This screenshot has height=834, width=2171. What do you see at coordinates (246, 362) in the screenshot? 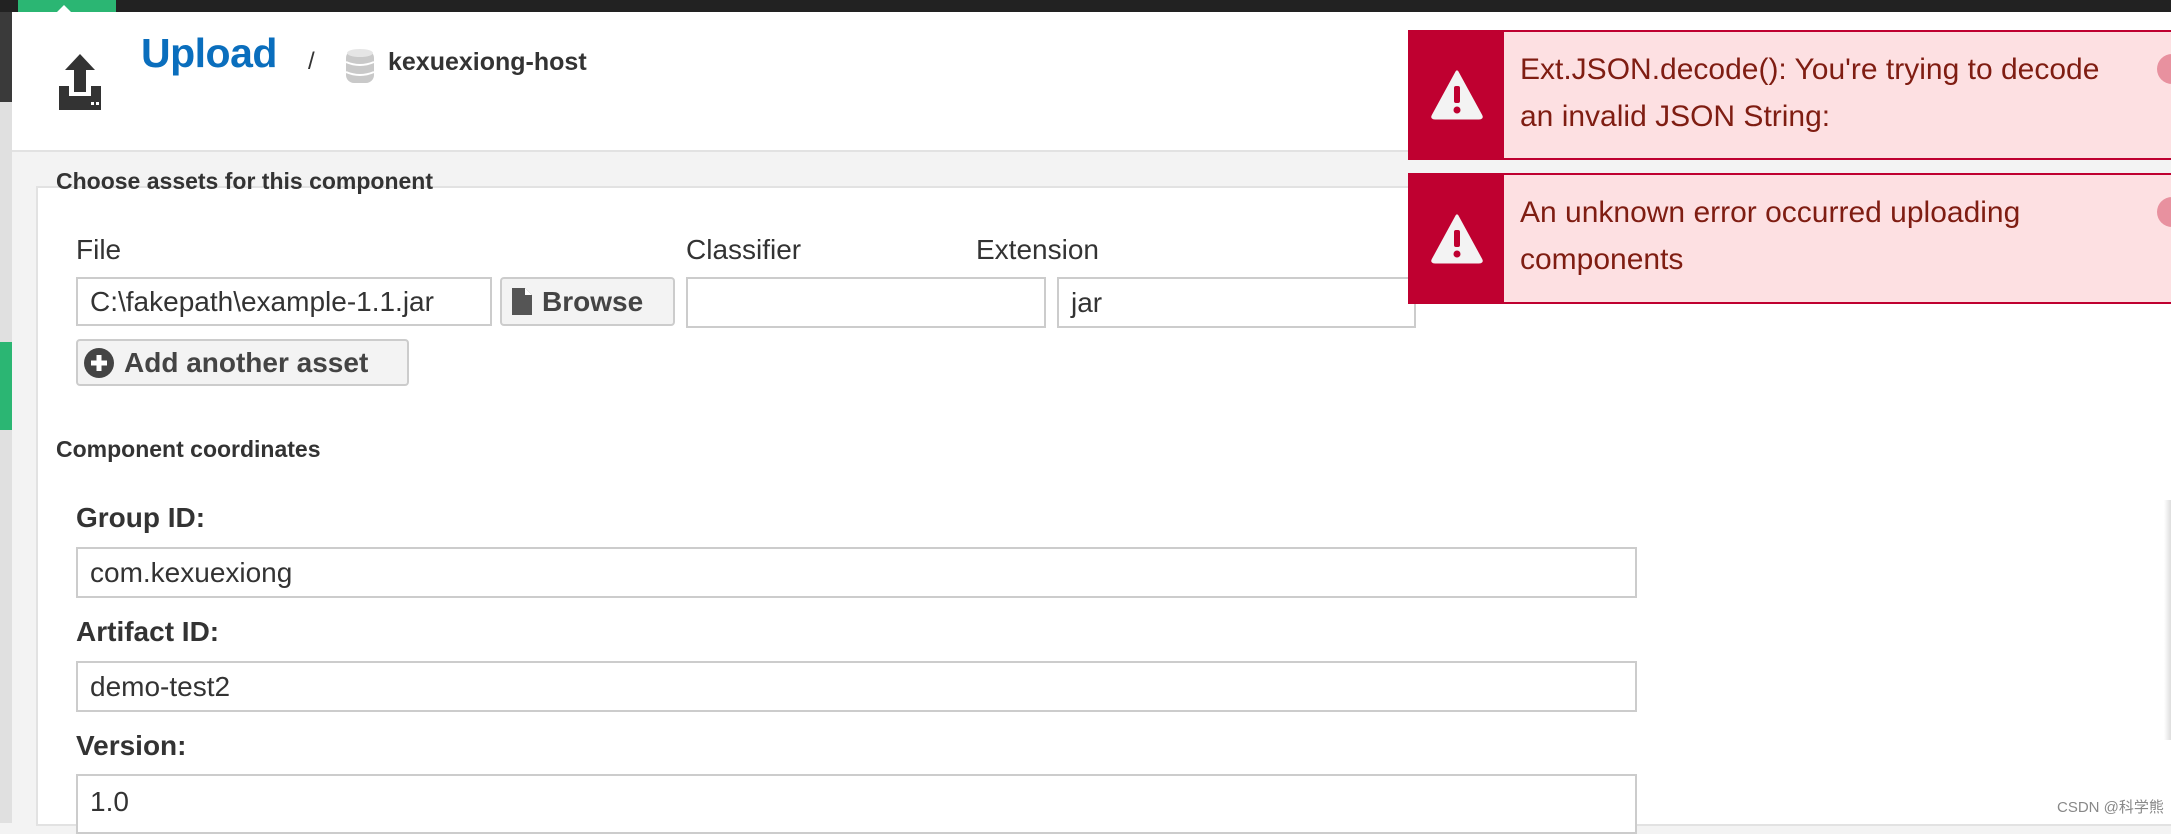
I see `add-asset-label: Add another asset` at bounding box center [246, 362].